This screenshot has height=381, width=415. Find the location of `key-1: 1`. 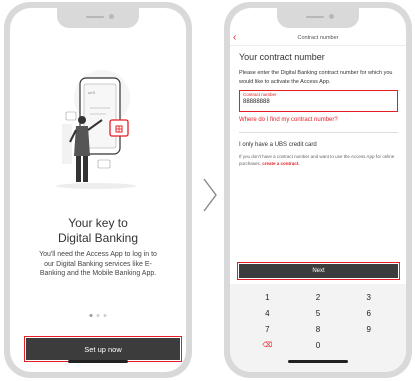

key-1: 1 is located at coordinates (267, 298).